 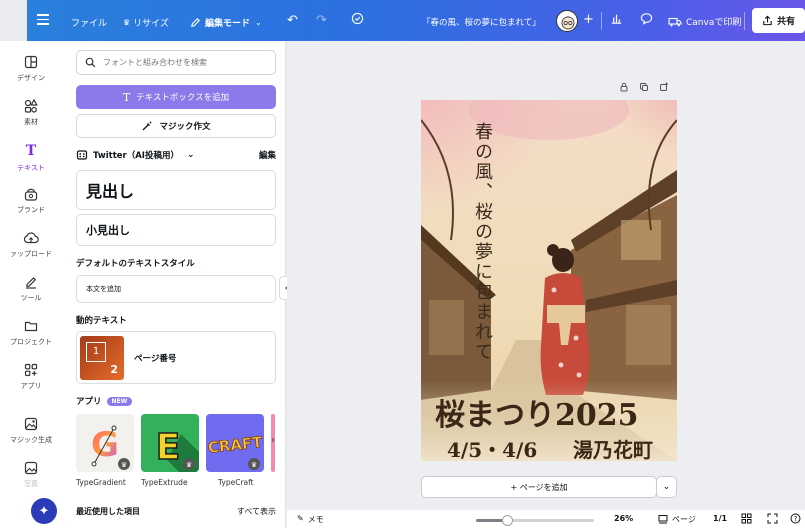 What do you see at coordinates (31, 157) in the screenshot?
I see `rail-item-text: T テキスト` at bounding box center [31, 157].